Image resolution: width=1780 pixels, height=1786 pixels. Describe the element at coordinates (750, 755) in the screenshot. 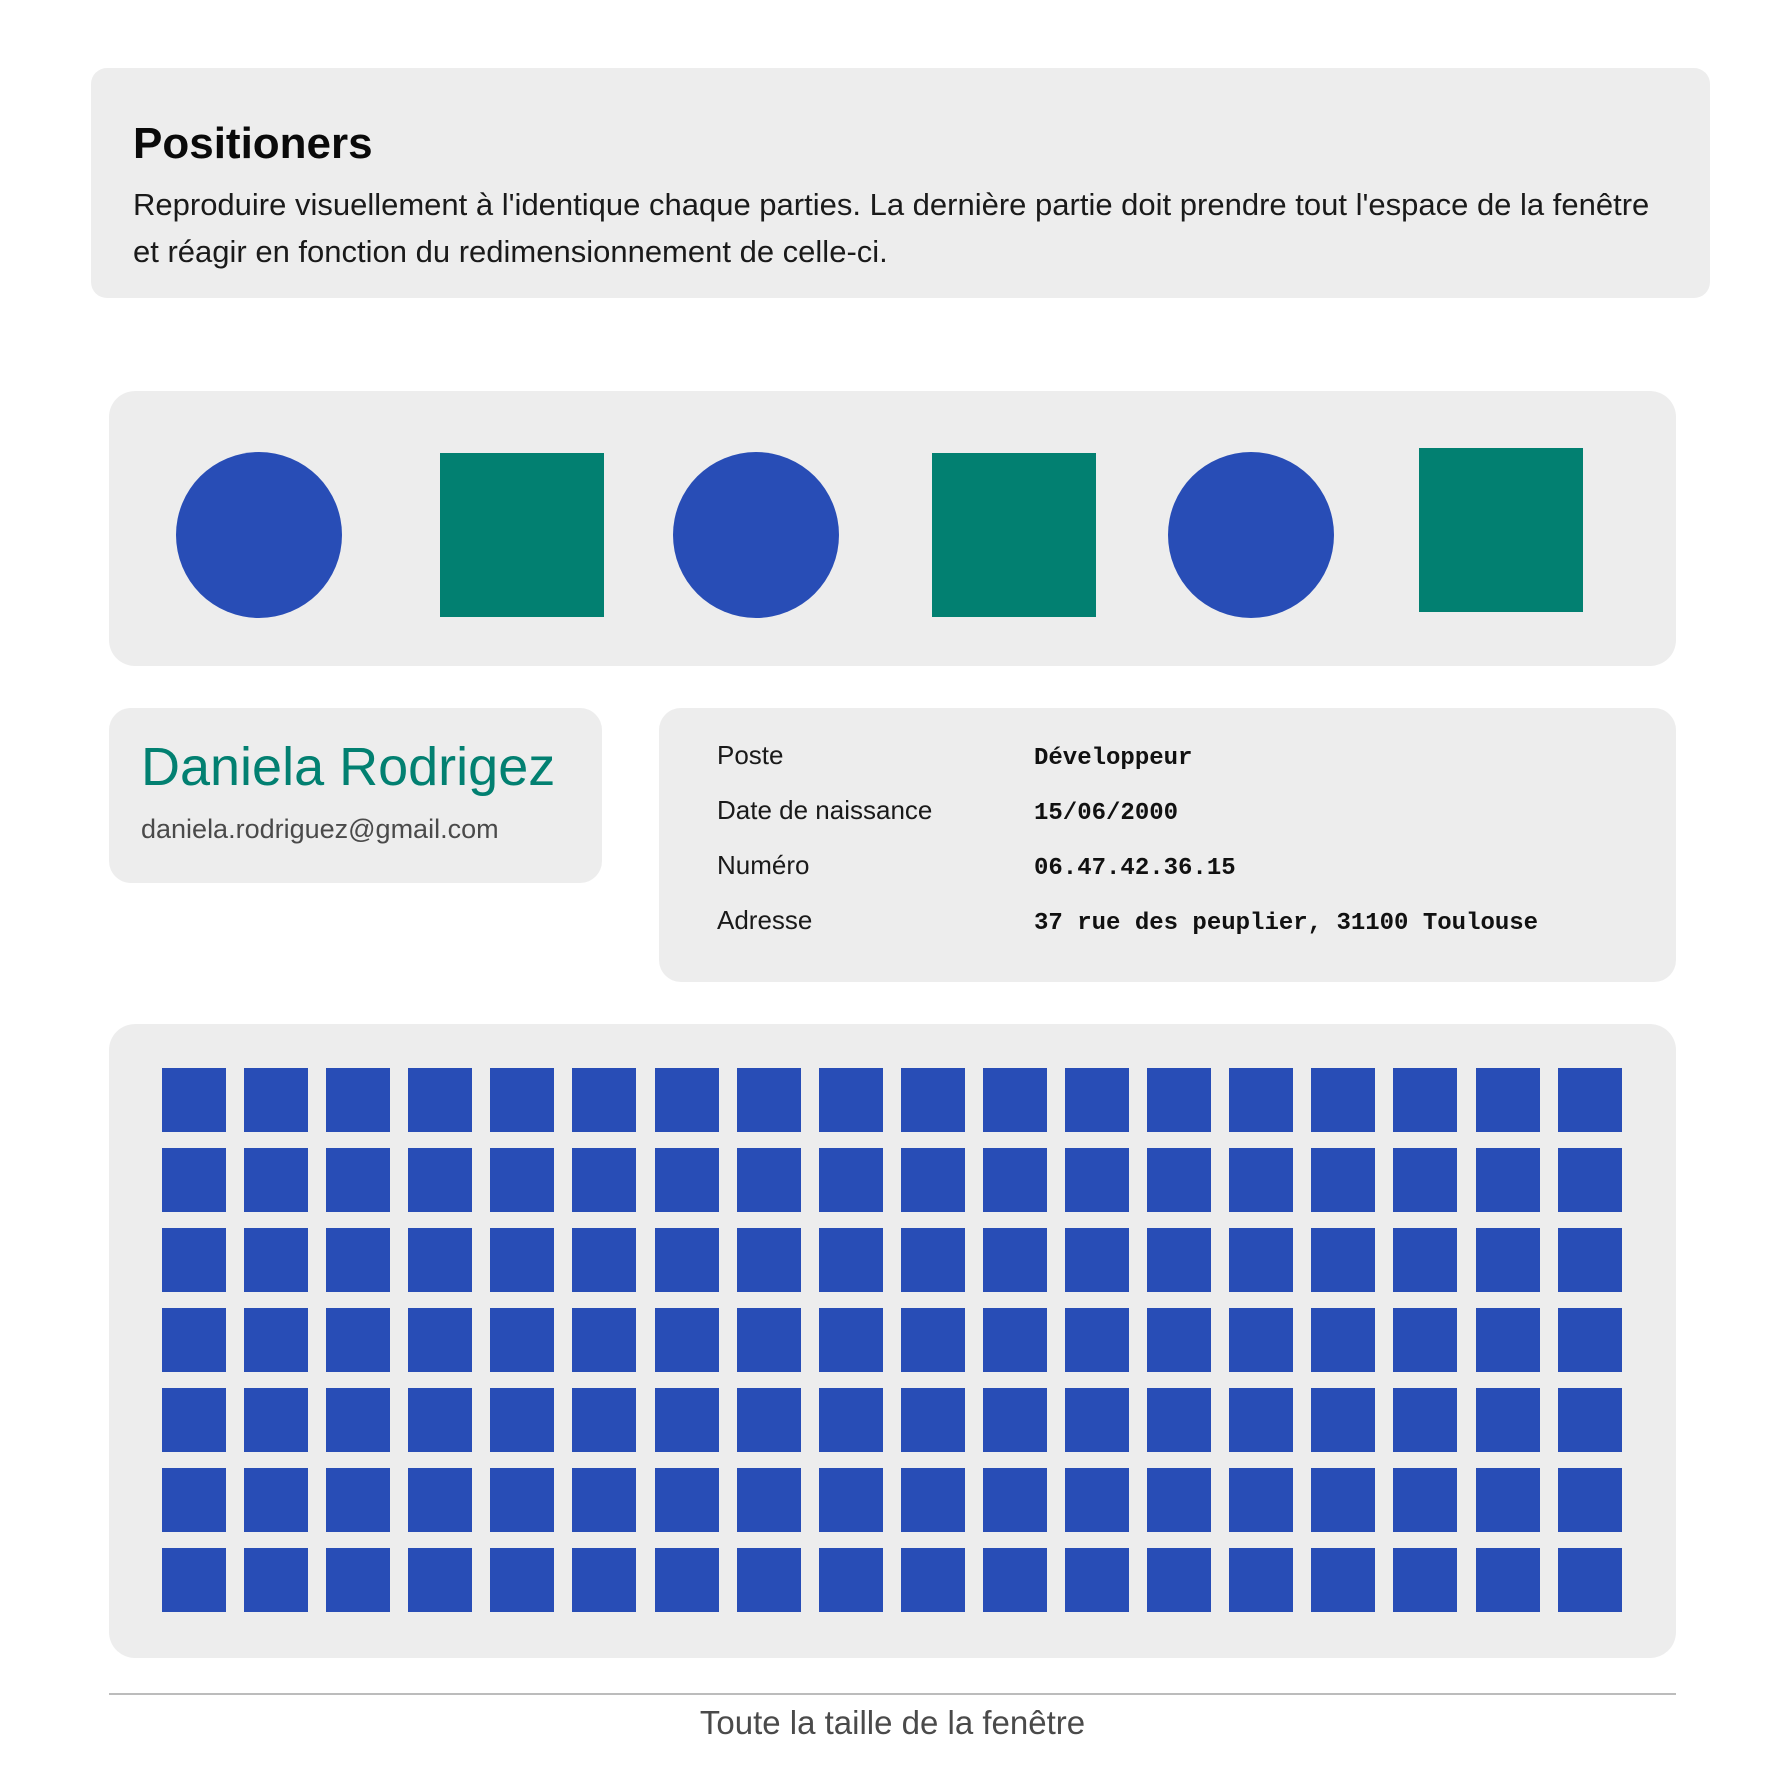

I see `info-label: Poste` at that location.